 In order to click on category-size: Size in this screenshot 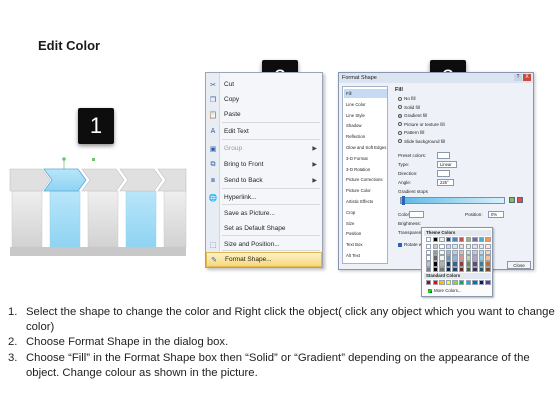, I will do `click(365, 223)`.